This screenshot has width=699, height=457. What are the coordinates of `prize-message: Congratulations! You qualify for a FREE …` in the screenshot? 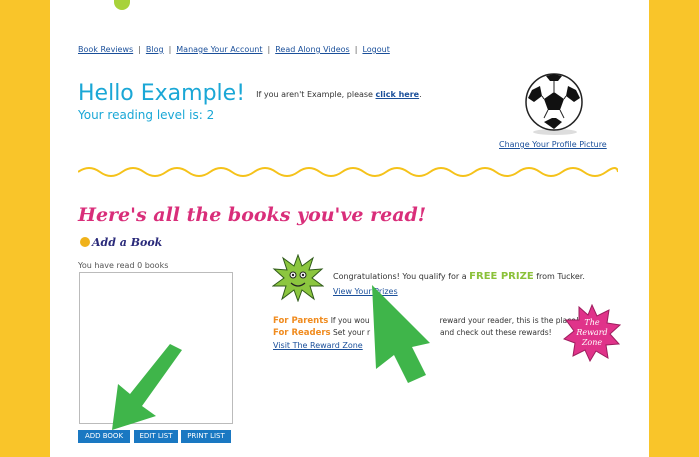 It's located at (459, 276).